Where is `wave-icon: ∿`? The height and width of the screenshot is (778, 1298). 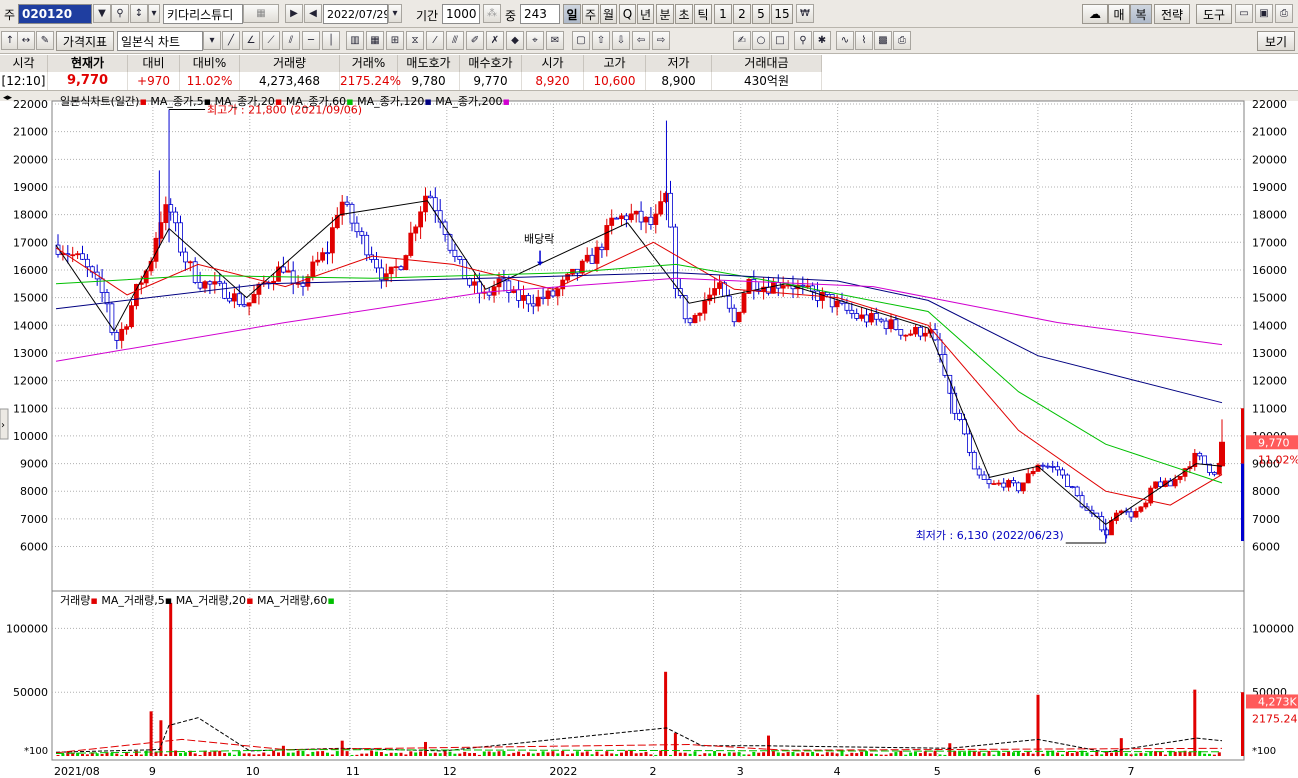
wave-icon: ∿ is located at coordinates (845, 40).